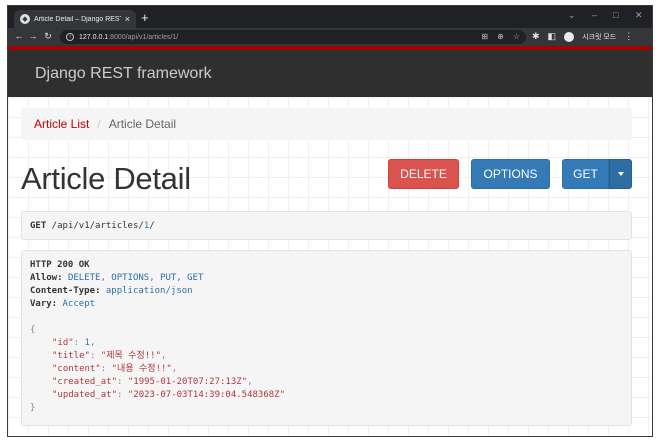 The image size is (660, 444). What do you see at coordinates (423, 174) in the screenshot?
I see `delete-button: DELETE` at bounding box center [423, 174].